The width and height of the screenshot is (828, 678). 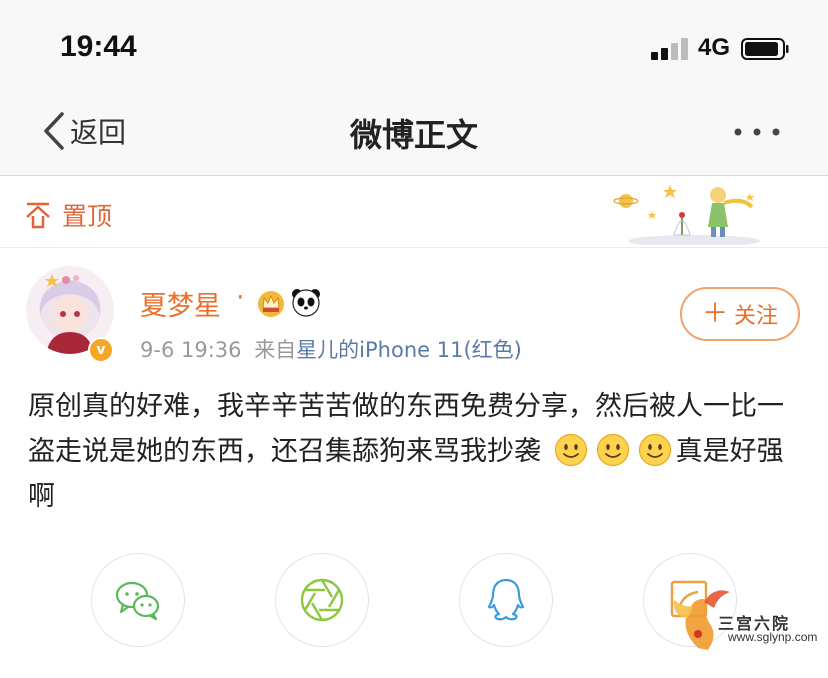 I want to click on post-meta: 9-6 19:36 来自星儿的iPhone 11(红色), so click(x=331, y=349).